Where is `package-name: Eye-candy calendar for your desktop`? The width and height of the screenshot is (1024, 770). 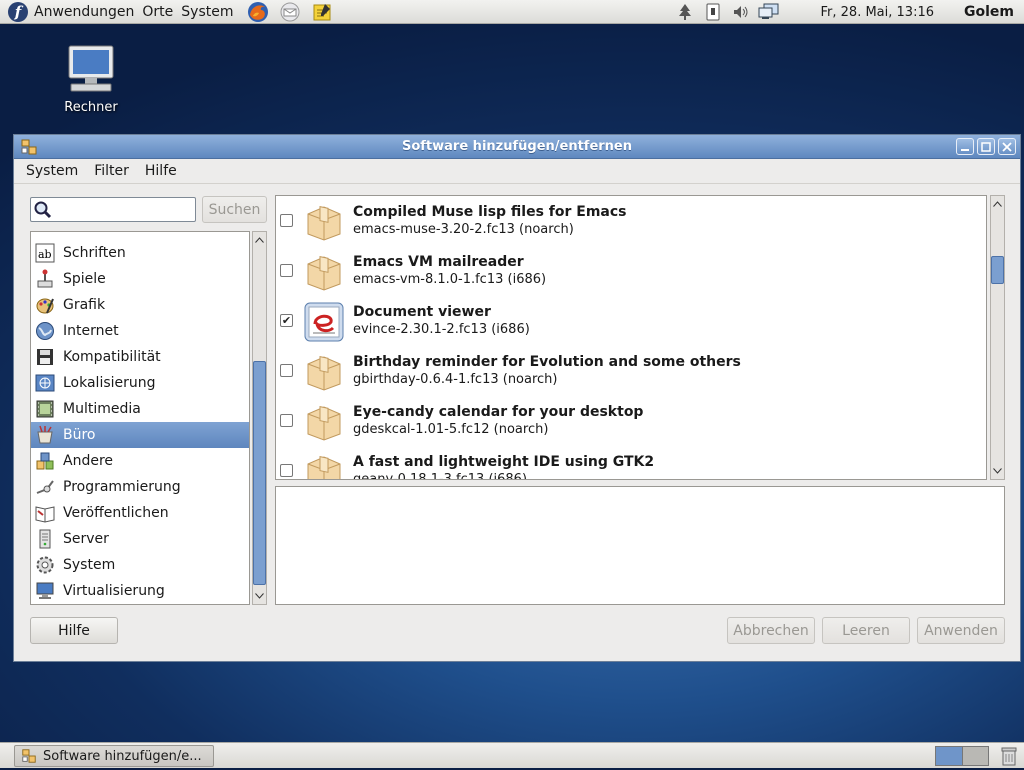 package-name: Eye-candy calendar for your desktop is located at coordinates (498, 412).